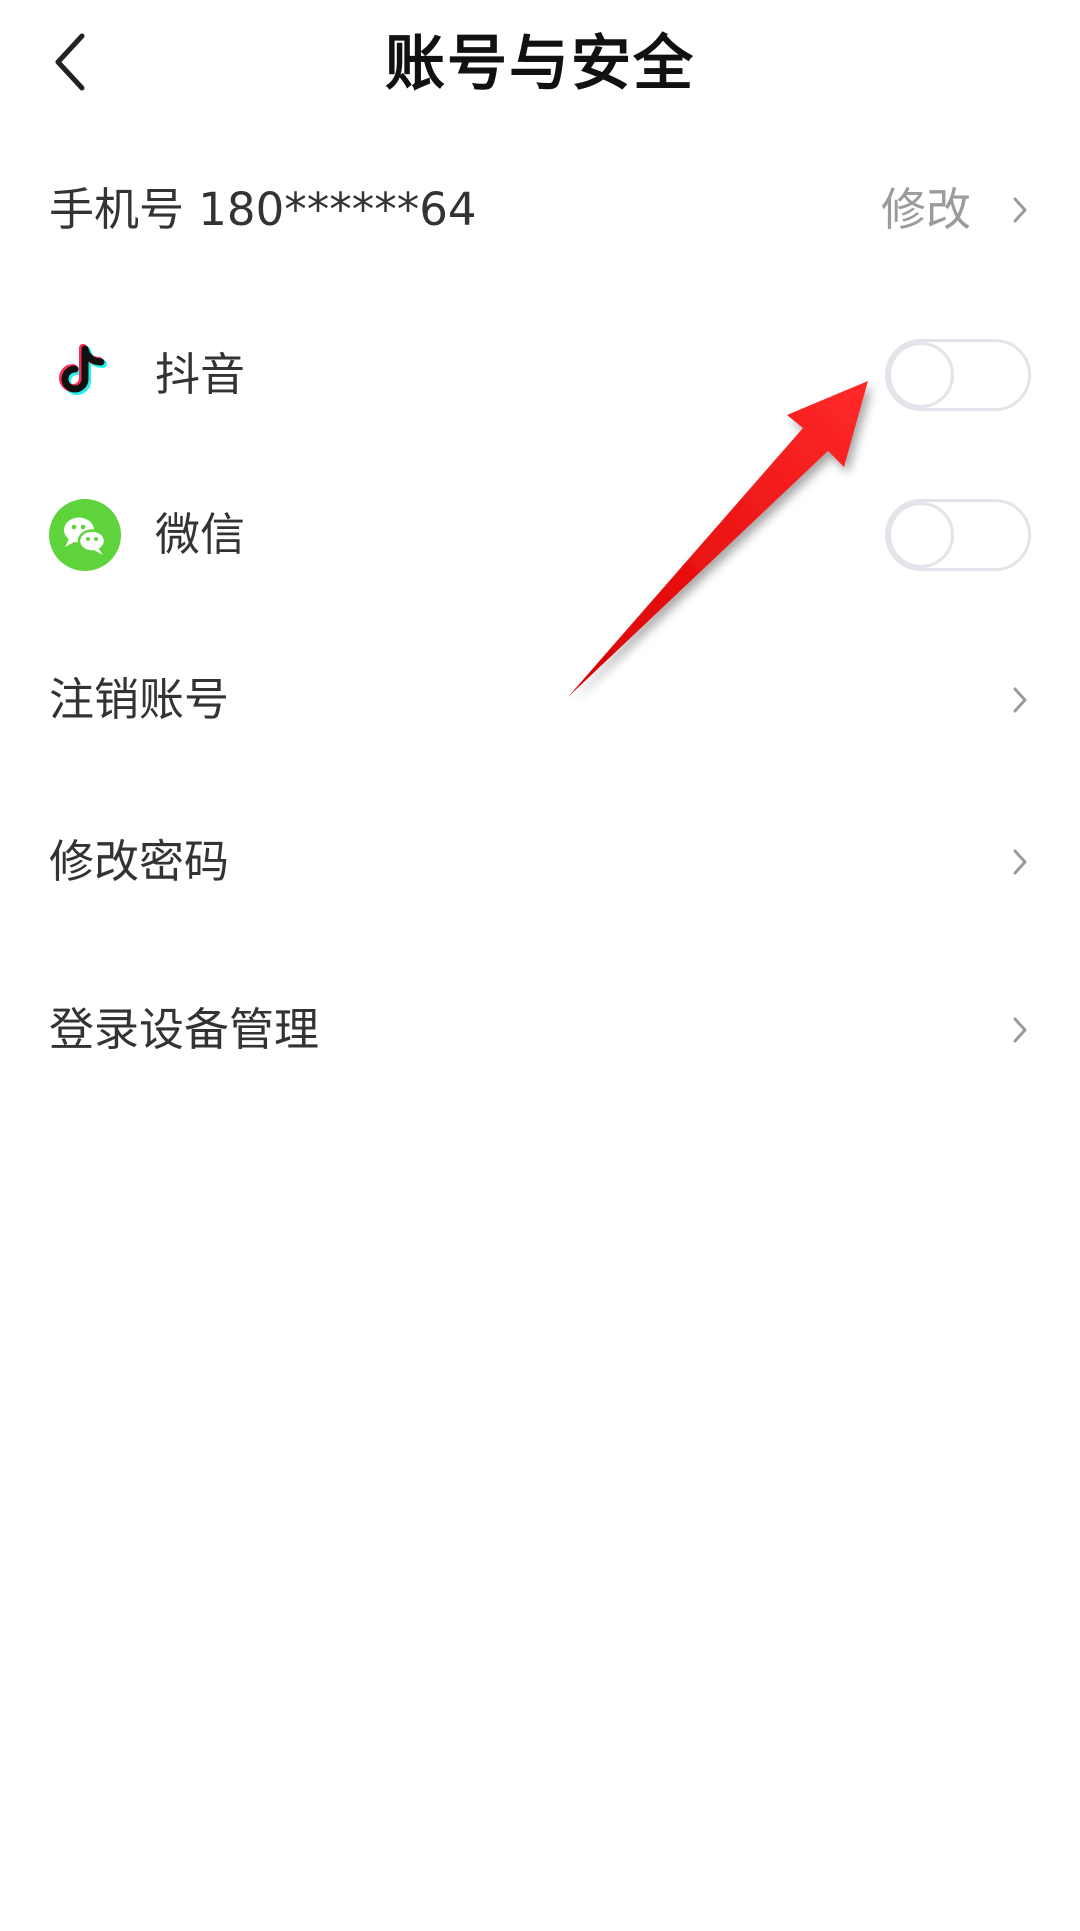  I want to click on change-password-label: 修改密码, so click(139, 861).